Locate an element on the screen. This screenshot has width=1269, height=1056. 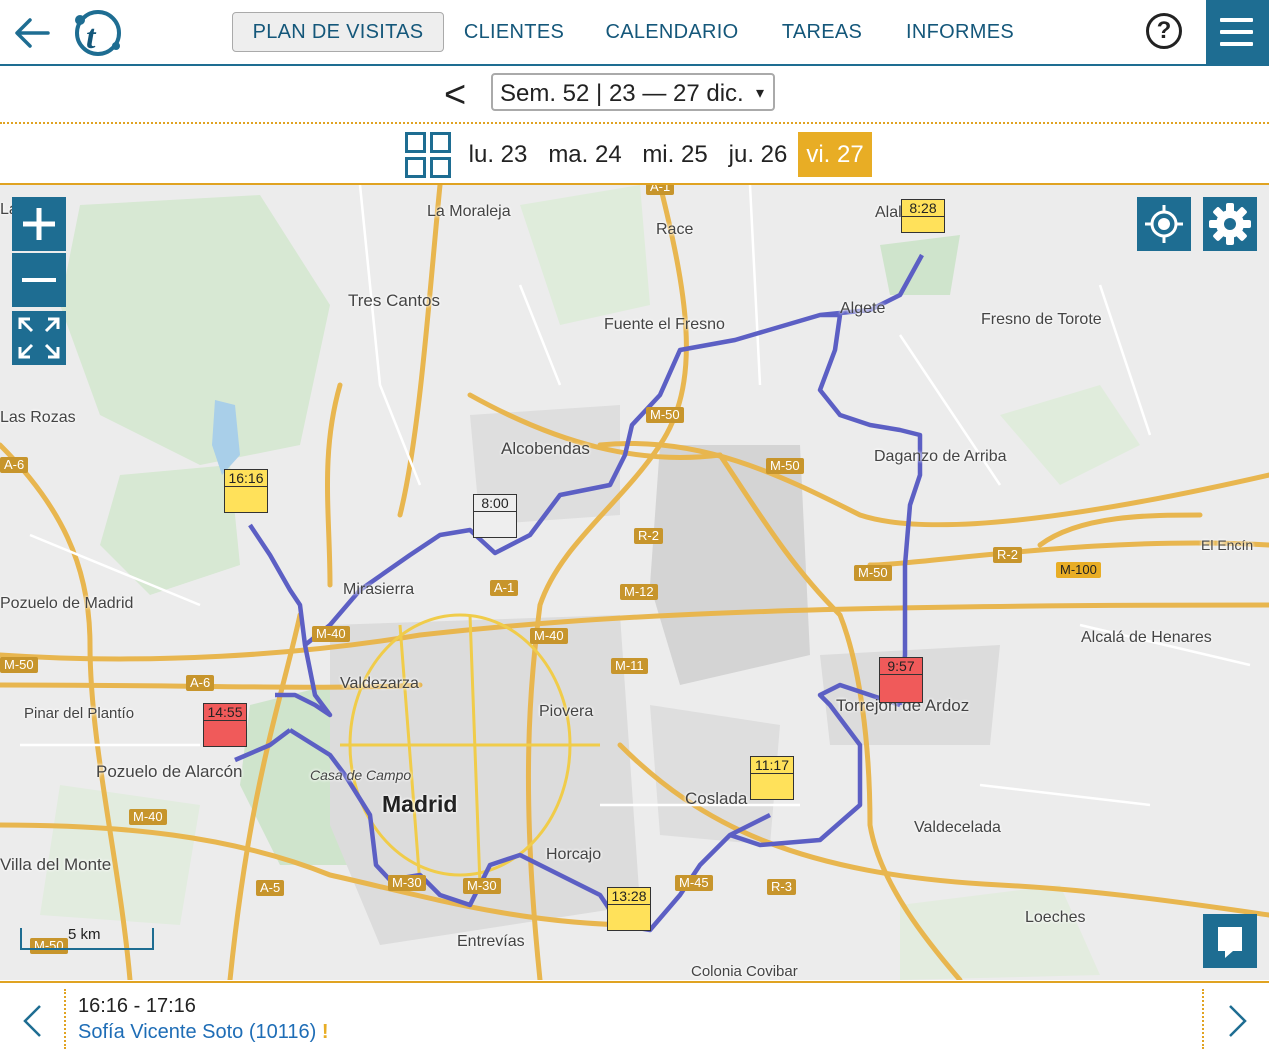
place-label: Alcalá de Henares is located at coordinates (1146, 637).